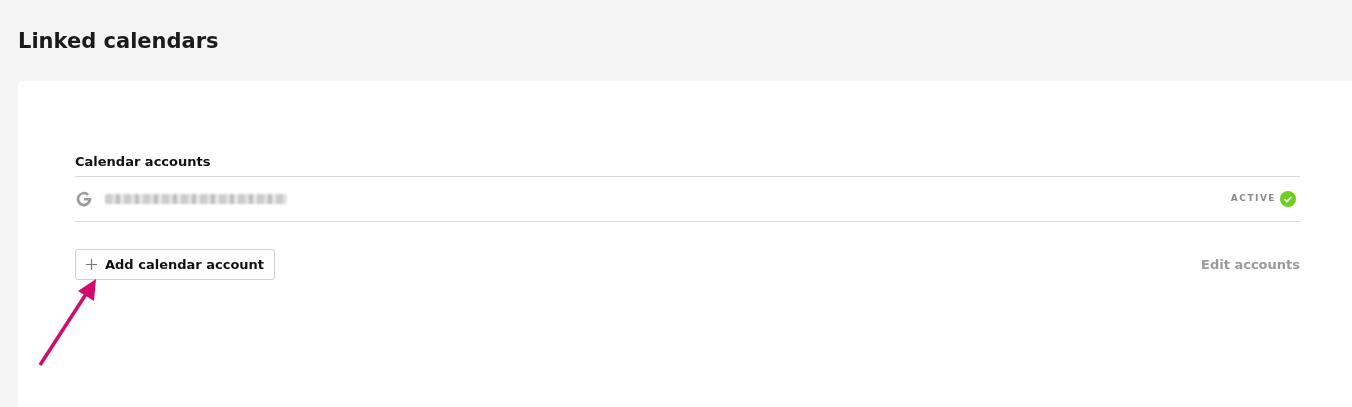 The width and height of the screenshot is (1352, 407). What do you see at coordinates (687, 165) in the screenshot?
I see `section-heading: Calendar accounts` at bounding box center [687, 165].